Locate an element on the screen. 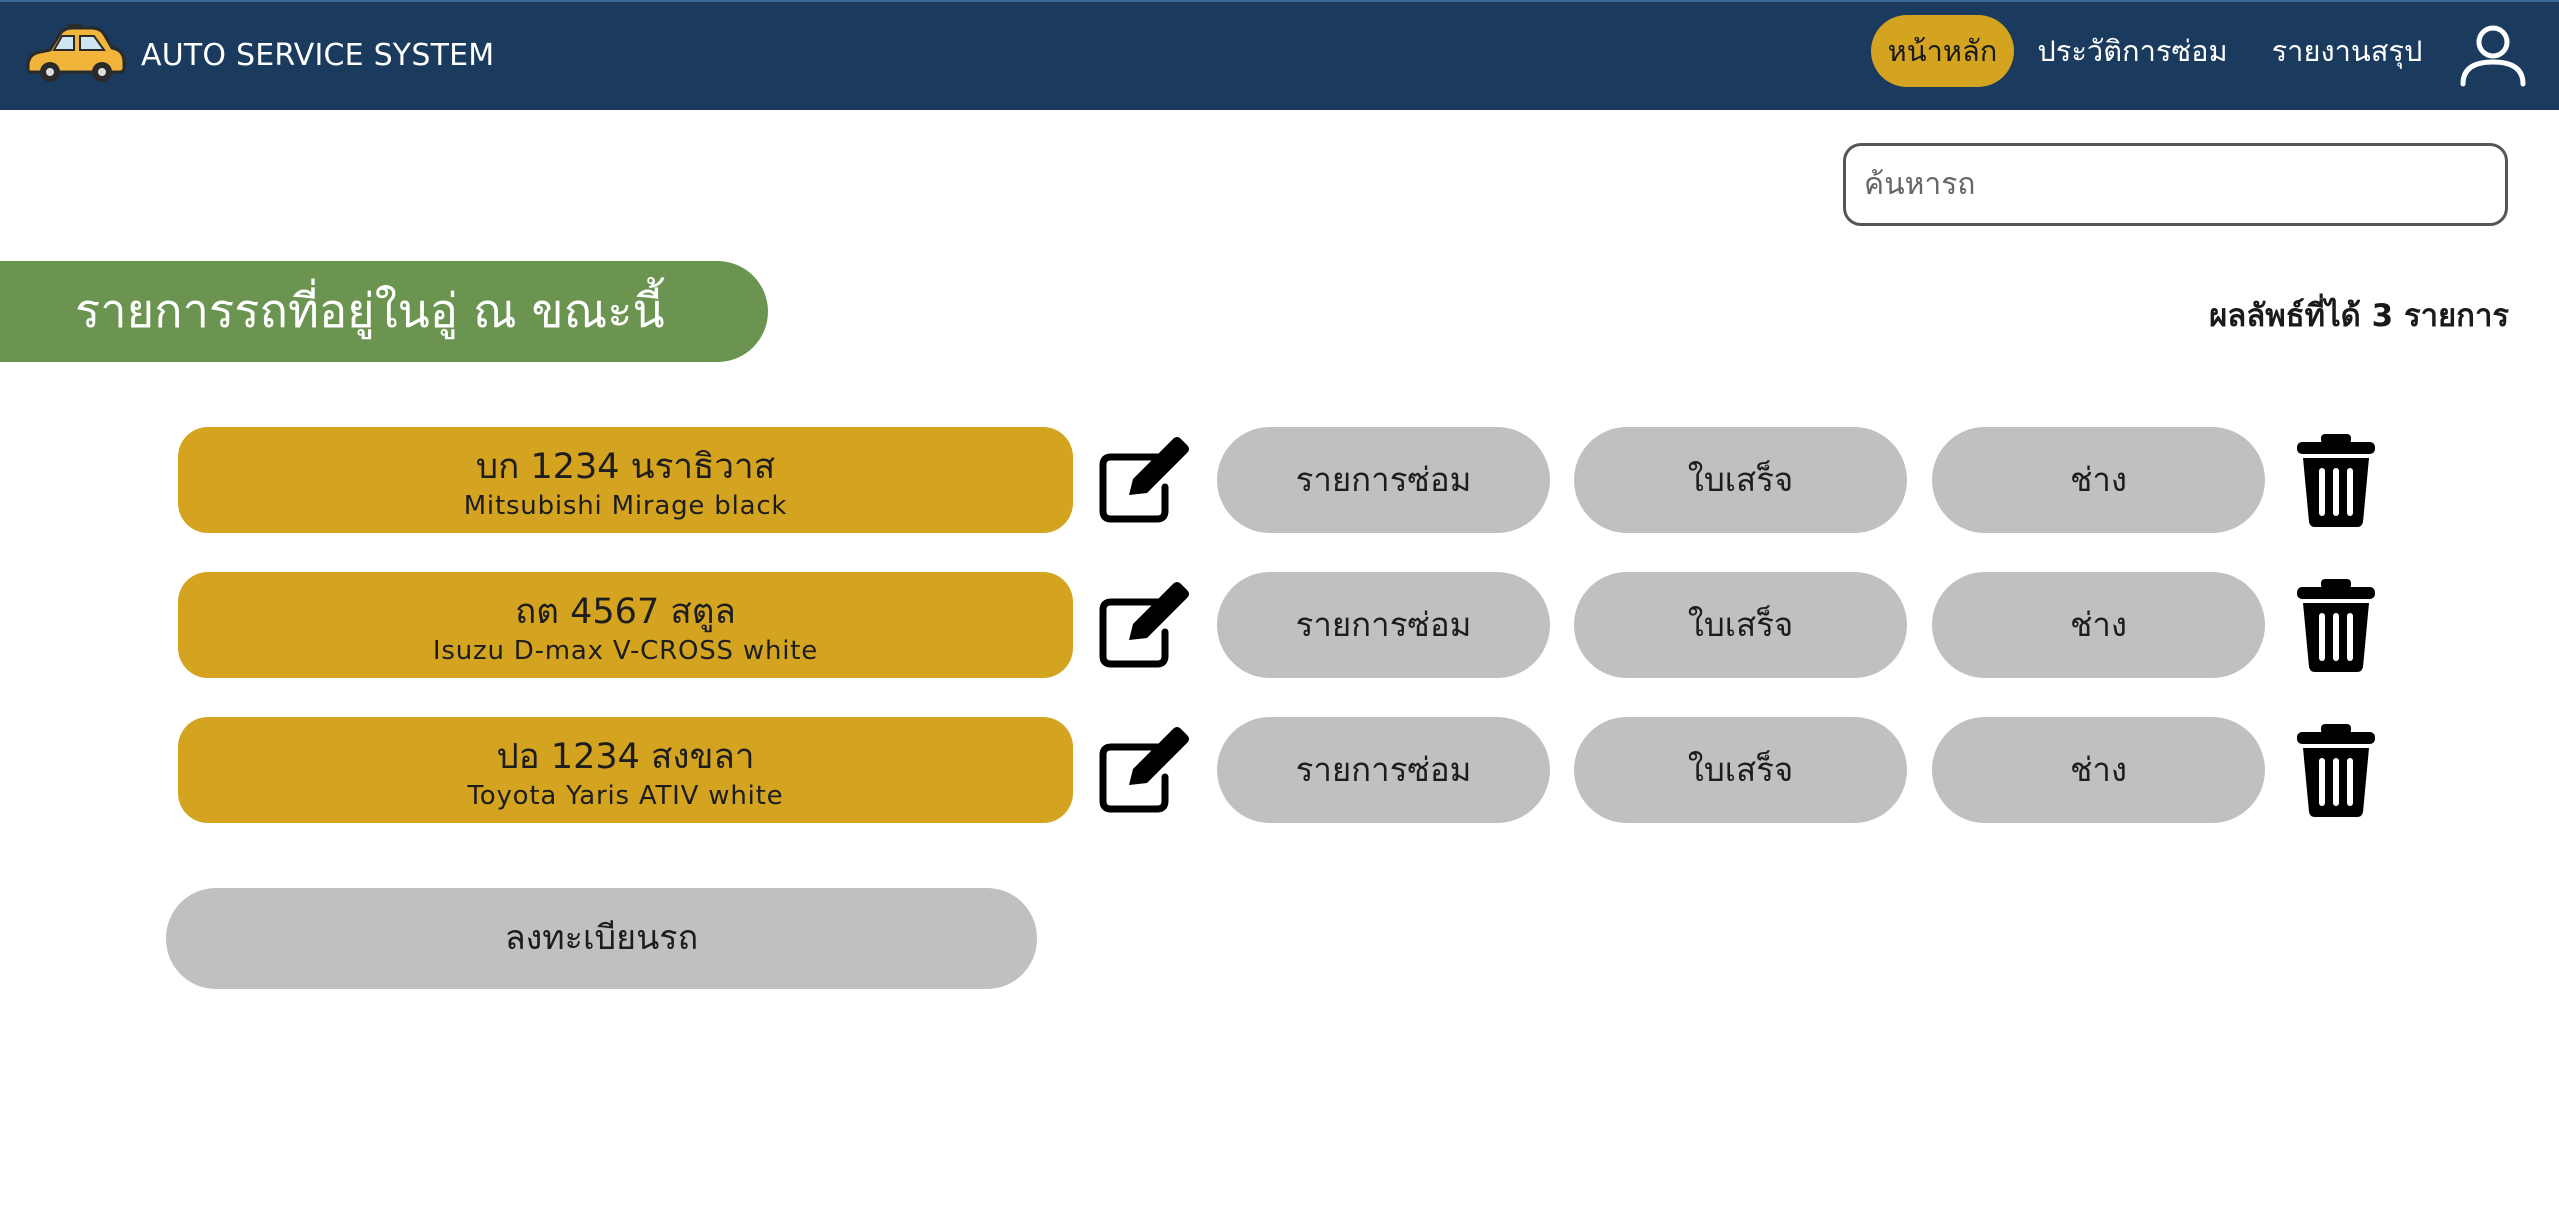  register-car-button: ลงทะเบียนรถ is located at coordinates (601, 938).